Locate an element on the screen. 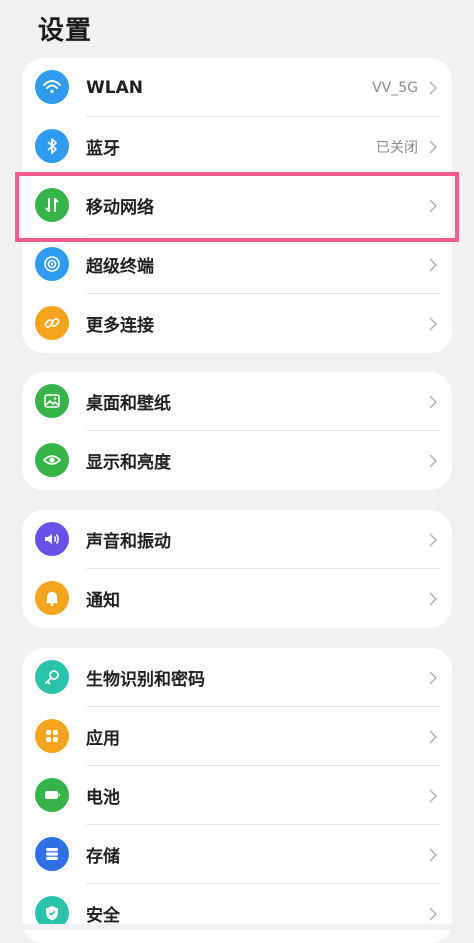  settings-item-label: WLAN is located at coordinates (114, 87).